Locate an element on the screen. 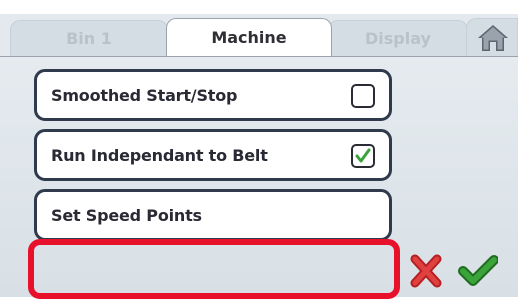 This screenshot has height=299, width=518. smoothed-start-stop-label: Smoothed Start/Stop is located at coordinates (144, 95).